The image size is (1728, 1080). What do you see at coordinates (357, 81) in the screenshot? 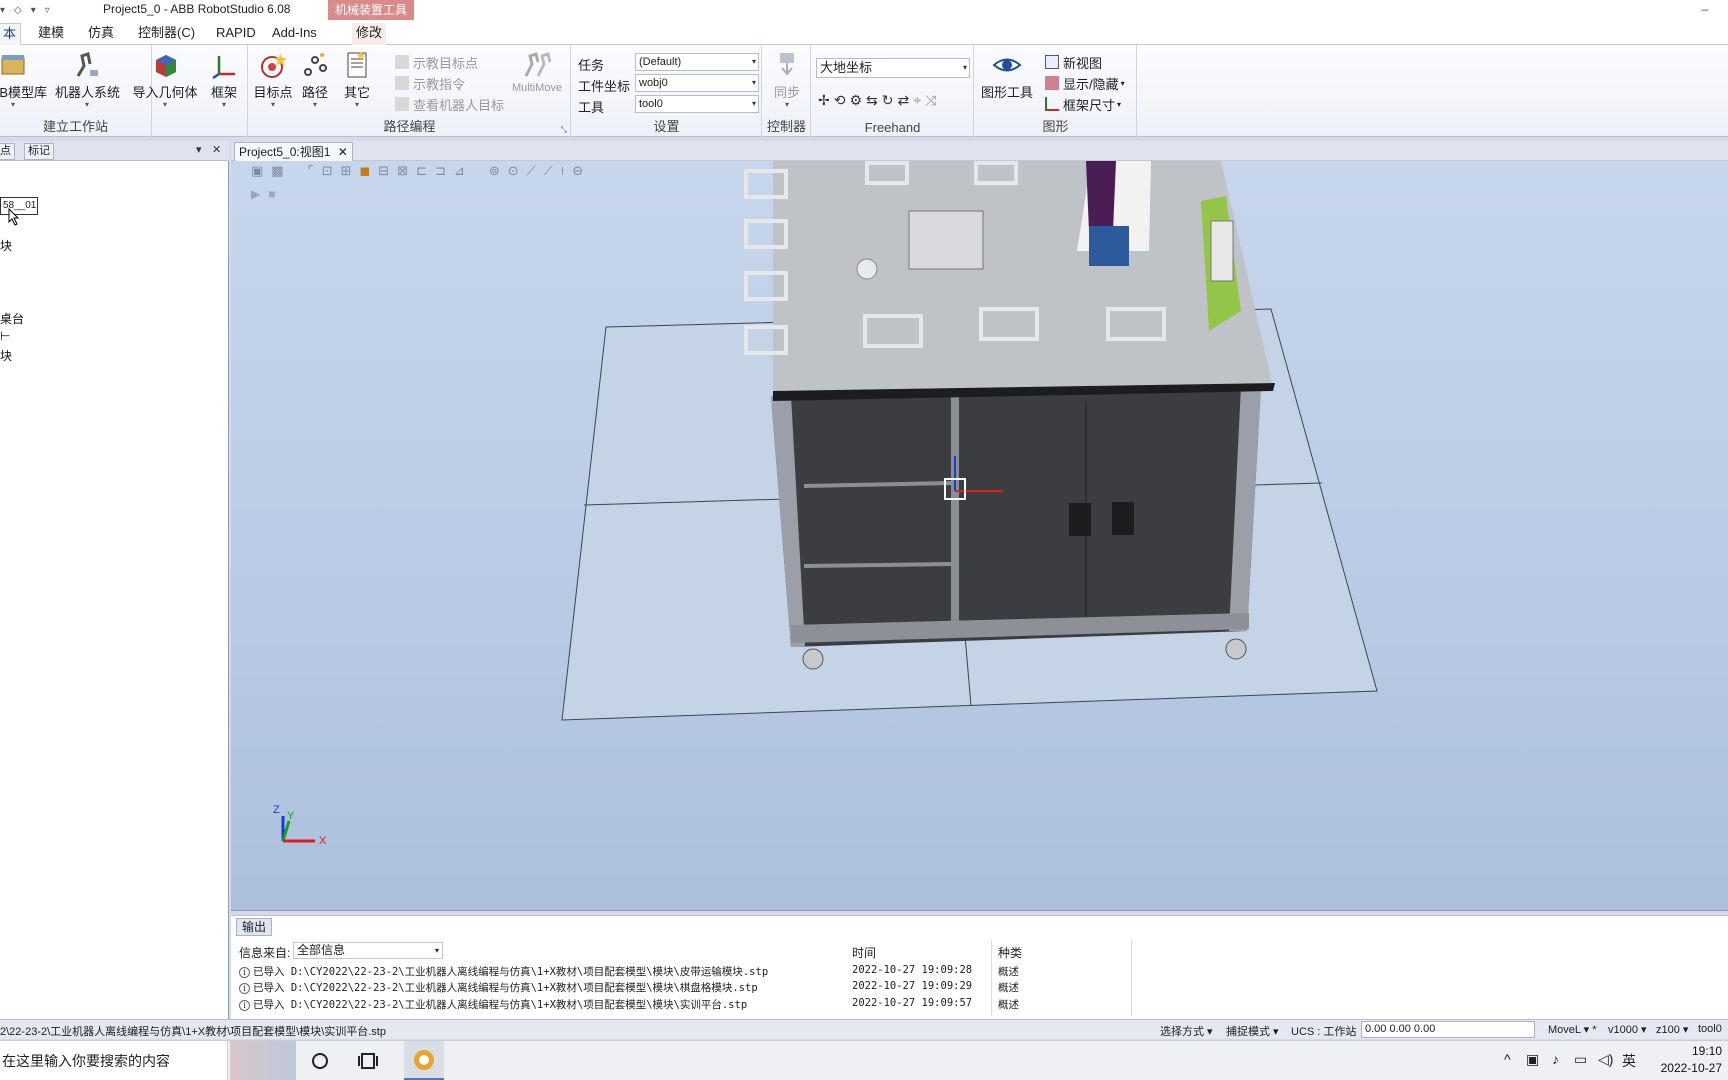
I see `other-button: 其它 ▾` at bounding box center [357, 81].